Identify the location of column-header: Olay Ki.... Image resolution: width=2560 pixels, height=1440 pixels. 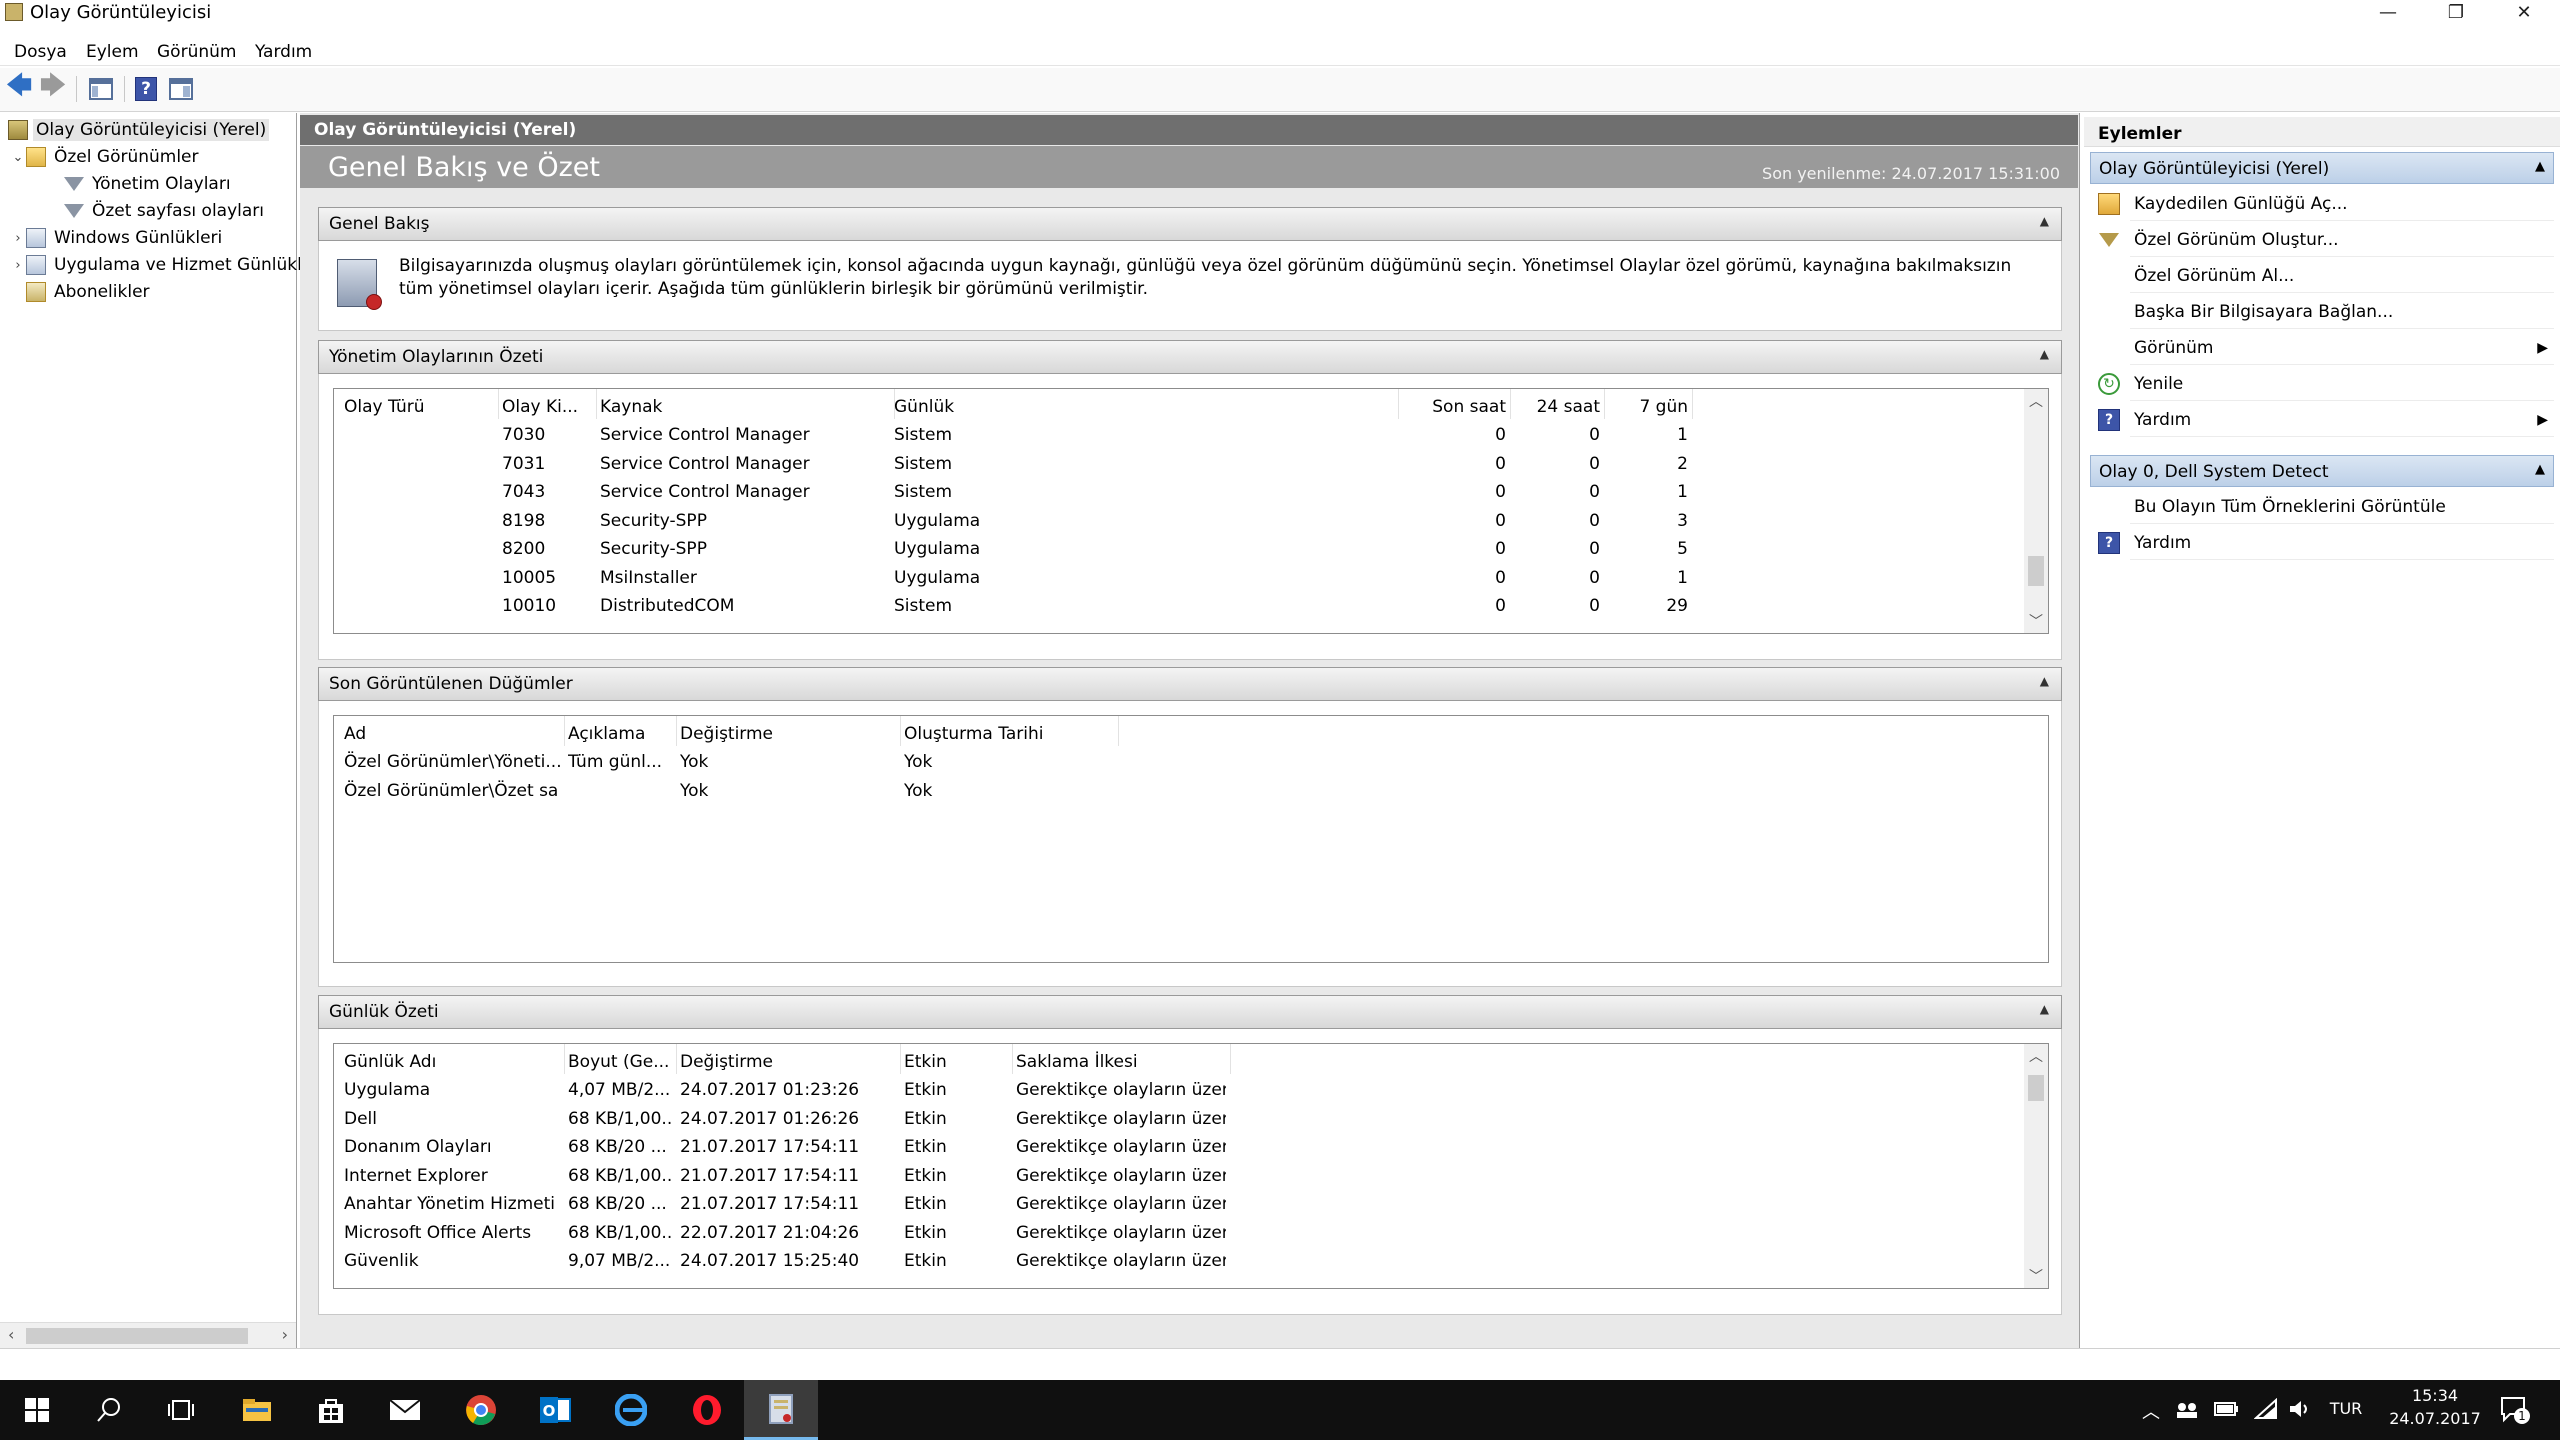
(547, 407).